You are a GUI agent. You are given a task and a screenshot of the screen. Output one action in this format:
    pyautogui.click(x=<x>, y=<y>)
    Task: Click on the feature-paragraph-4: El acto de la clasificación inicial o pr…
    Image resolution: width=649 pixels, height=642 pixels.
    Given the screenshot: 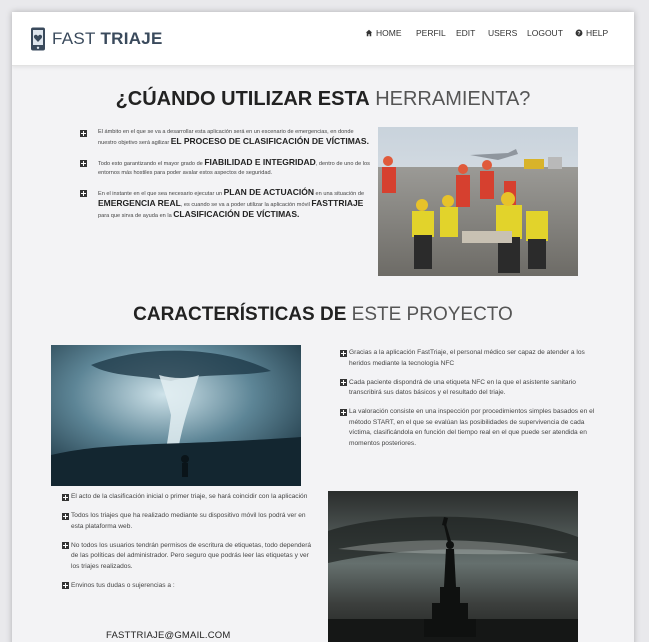 What is the action you would take?
    pyautogui.click(x=190, y=497)
    